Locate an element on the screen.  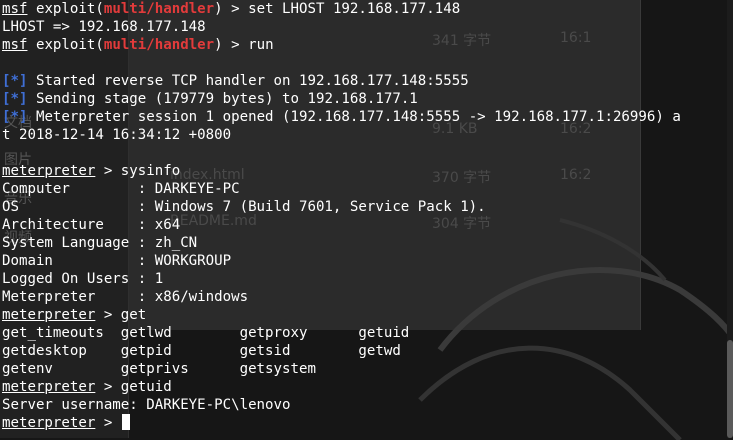
terminal-line: get_timeouts getlwd getproxy getuid is located at coordinates (205, 333).